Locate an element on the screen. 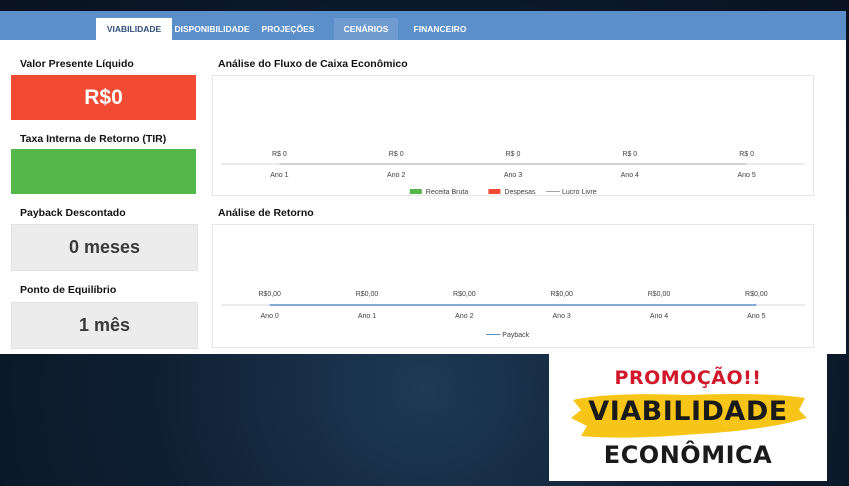 The image size is (849, 486). tab-viabilidade: VIABILIDADE is located at coordinates (134, 29).